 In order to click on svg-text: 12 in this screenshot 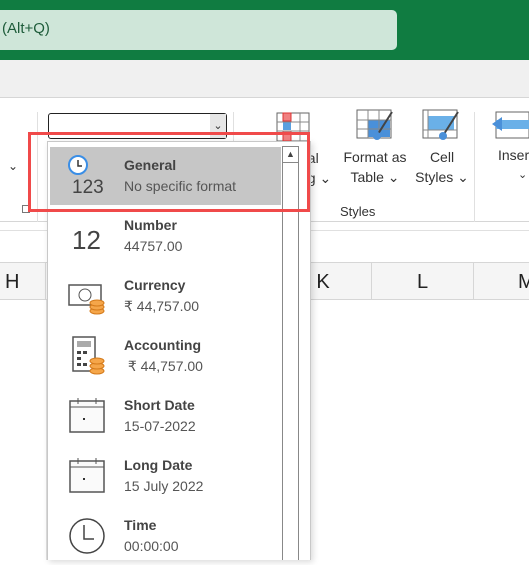, I will do `click(86, 240)`.